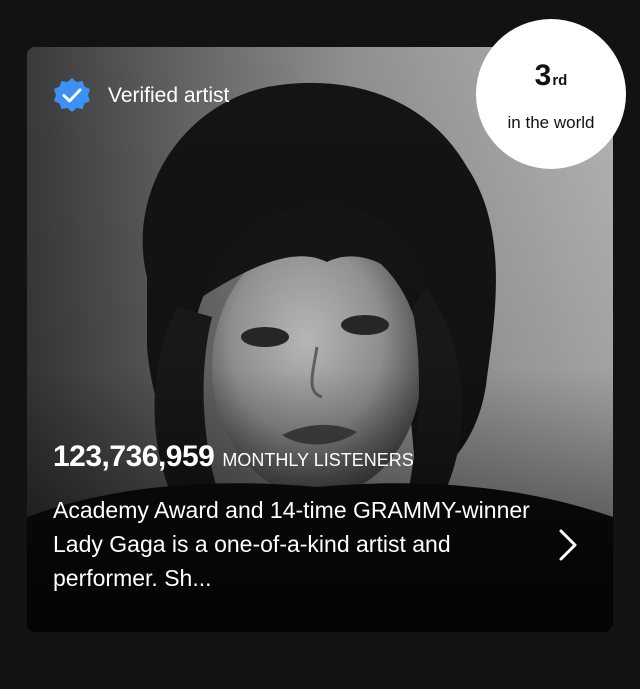 Image resolution: width=640 pixels, height=689 pixels. Describe the element at coordinates (551, 75) in the screenshot. I see `rank-number: 3rd` at that location.